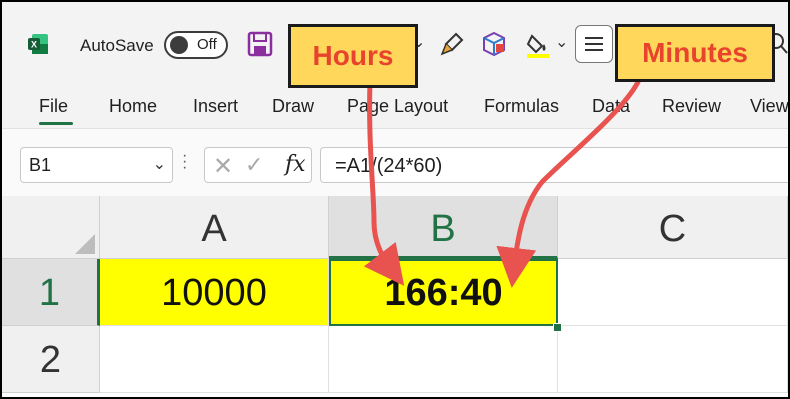  Describe the element at coordinates (133, 106) in the screenshot. I see `tab-home: Home` at that location.